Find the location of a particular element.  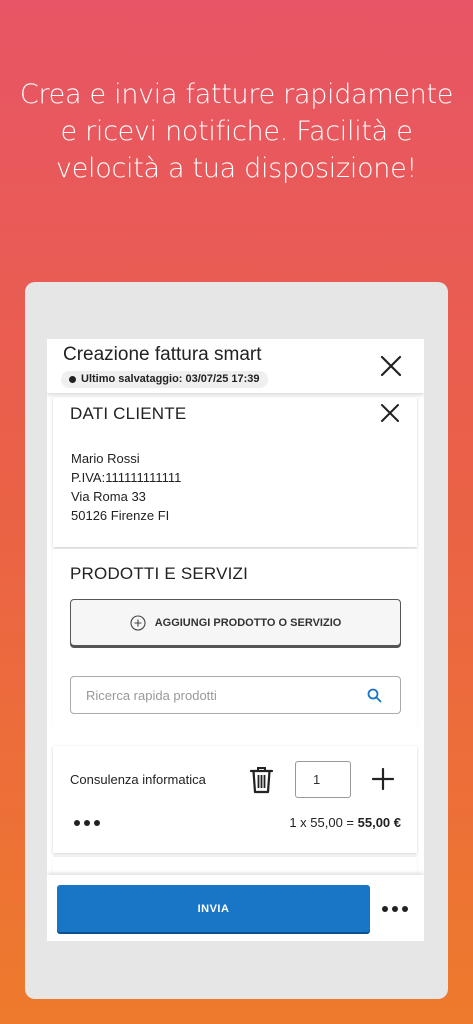

status-dot-icon is located at coordinates (72, 379).